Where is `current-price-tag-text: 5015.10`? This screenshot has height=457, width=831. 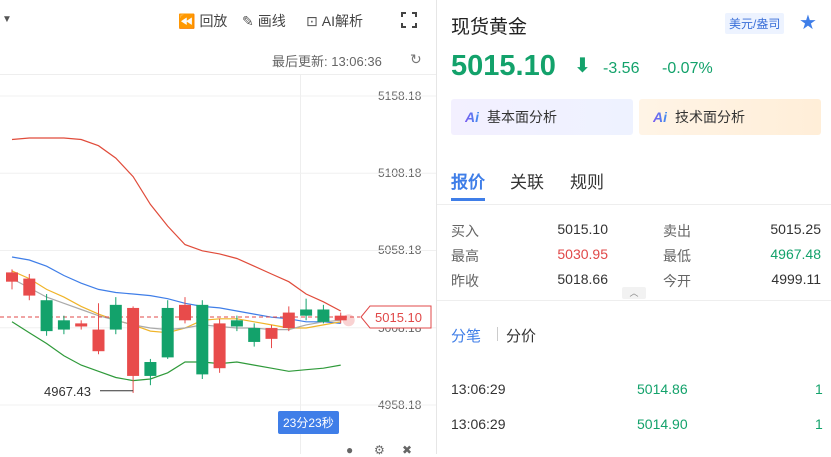
current-price-tag-text: 5015.10 is located at coordinates (398, 317).